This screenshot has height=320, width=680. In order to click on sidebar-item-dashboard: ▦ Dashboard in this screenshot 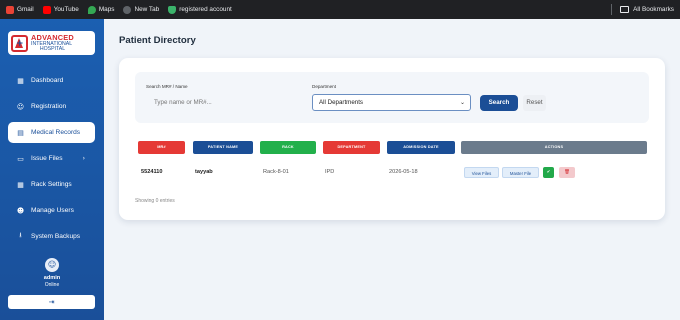, I will do `click(51, 80)`.